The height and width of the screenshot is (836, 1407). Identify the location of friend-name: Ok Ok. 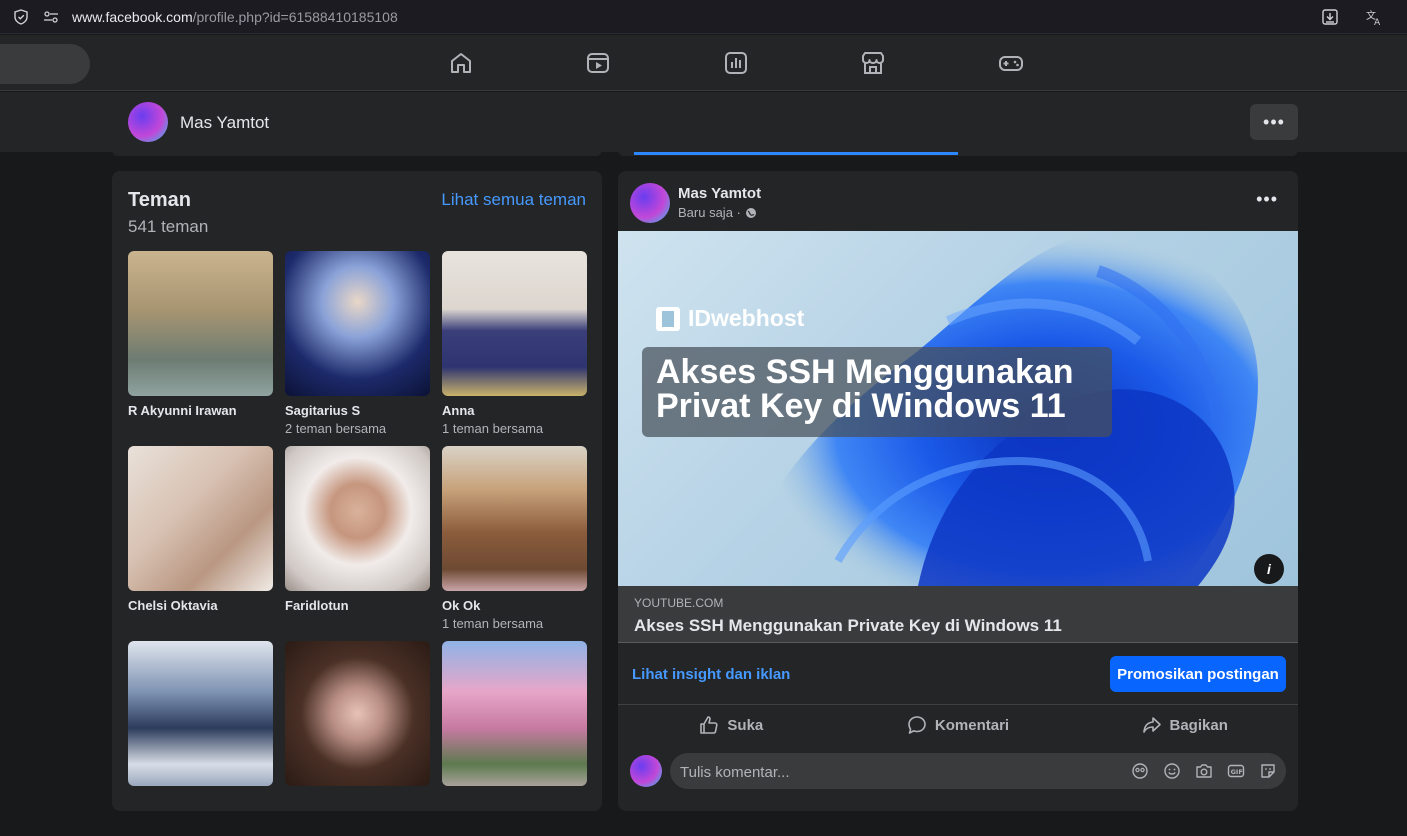
(514, 605).